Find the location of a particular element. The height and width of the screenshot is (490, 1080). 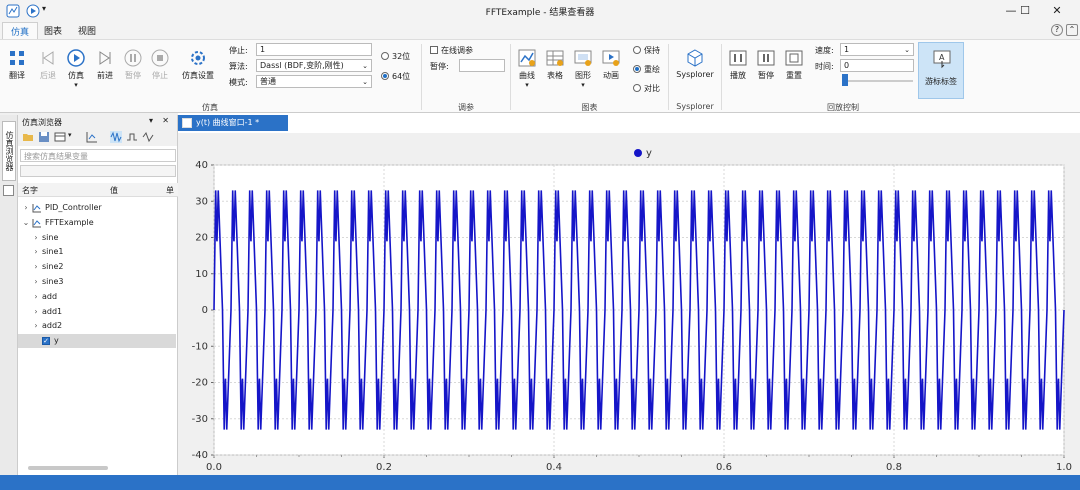

stop-time-input: 1 is located at coordinates (314, 49).